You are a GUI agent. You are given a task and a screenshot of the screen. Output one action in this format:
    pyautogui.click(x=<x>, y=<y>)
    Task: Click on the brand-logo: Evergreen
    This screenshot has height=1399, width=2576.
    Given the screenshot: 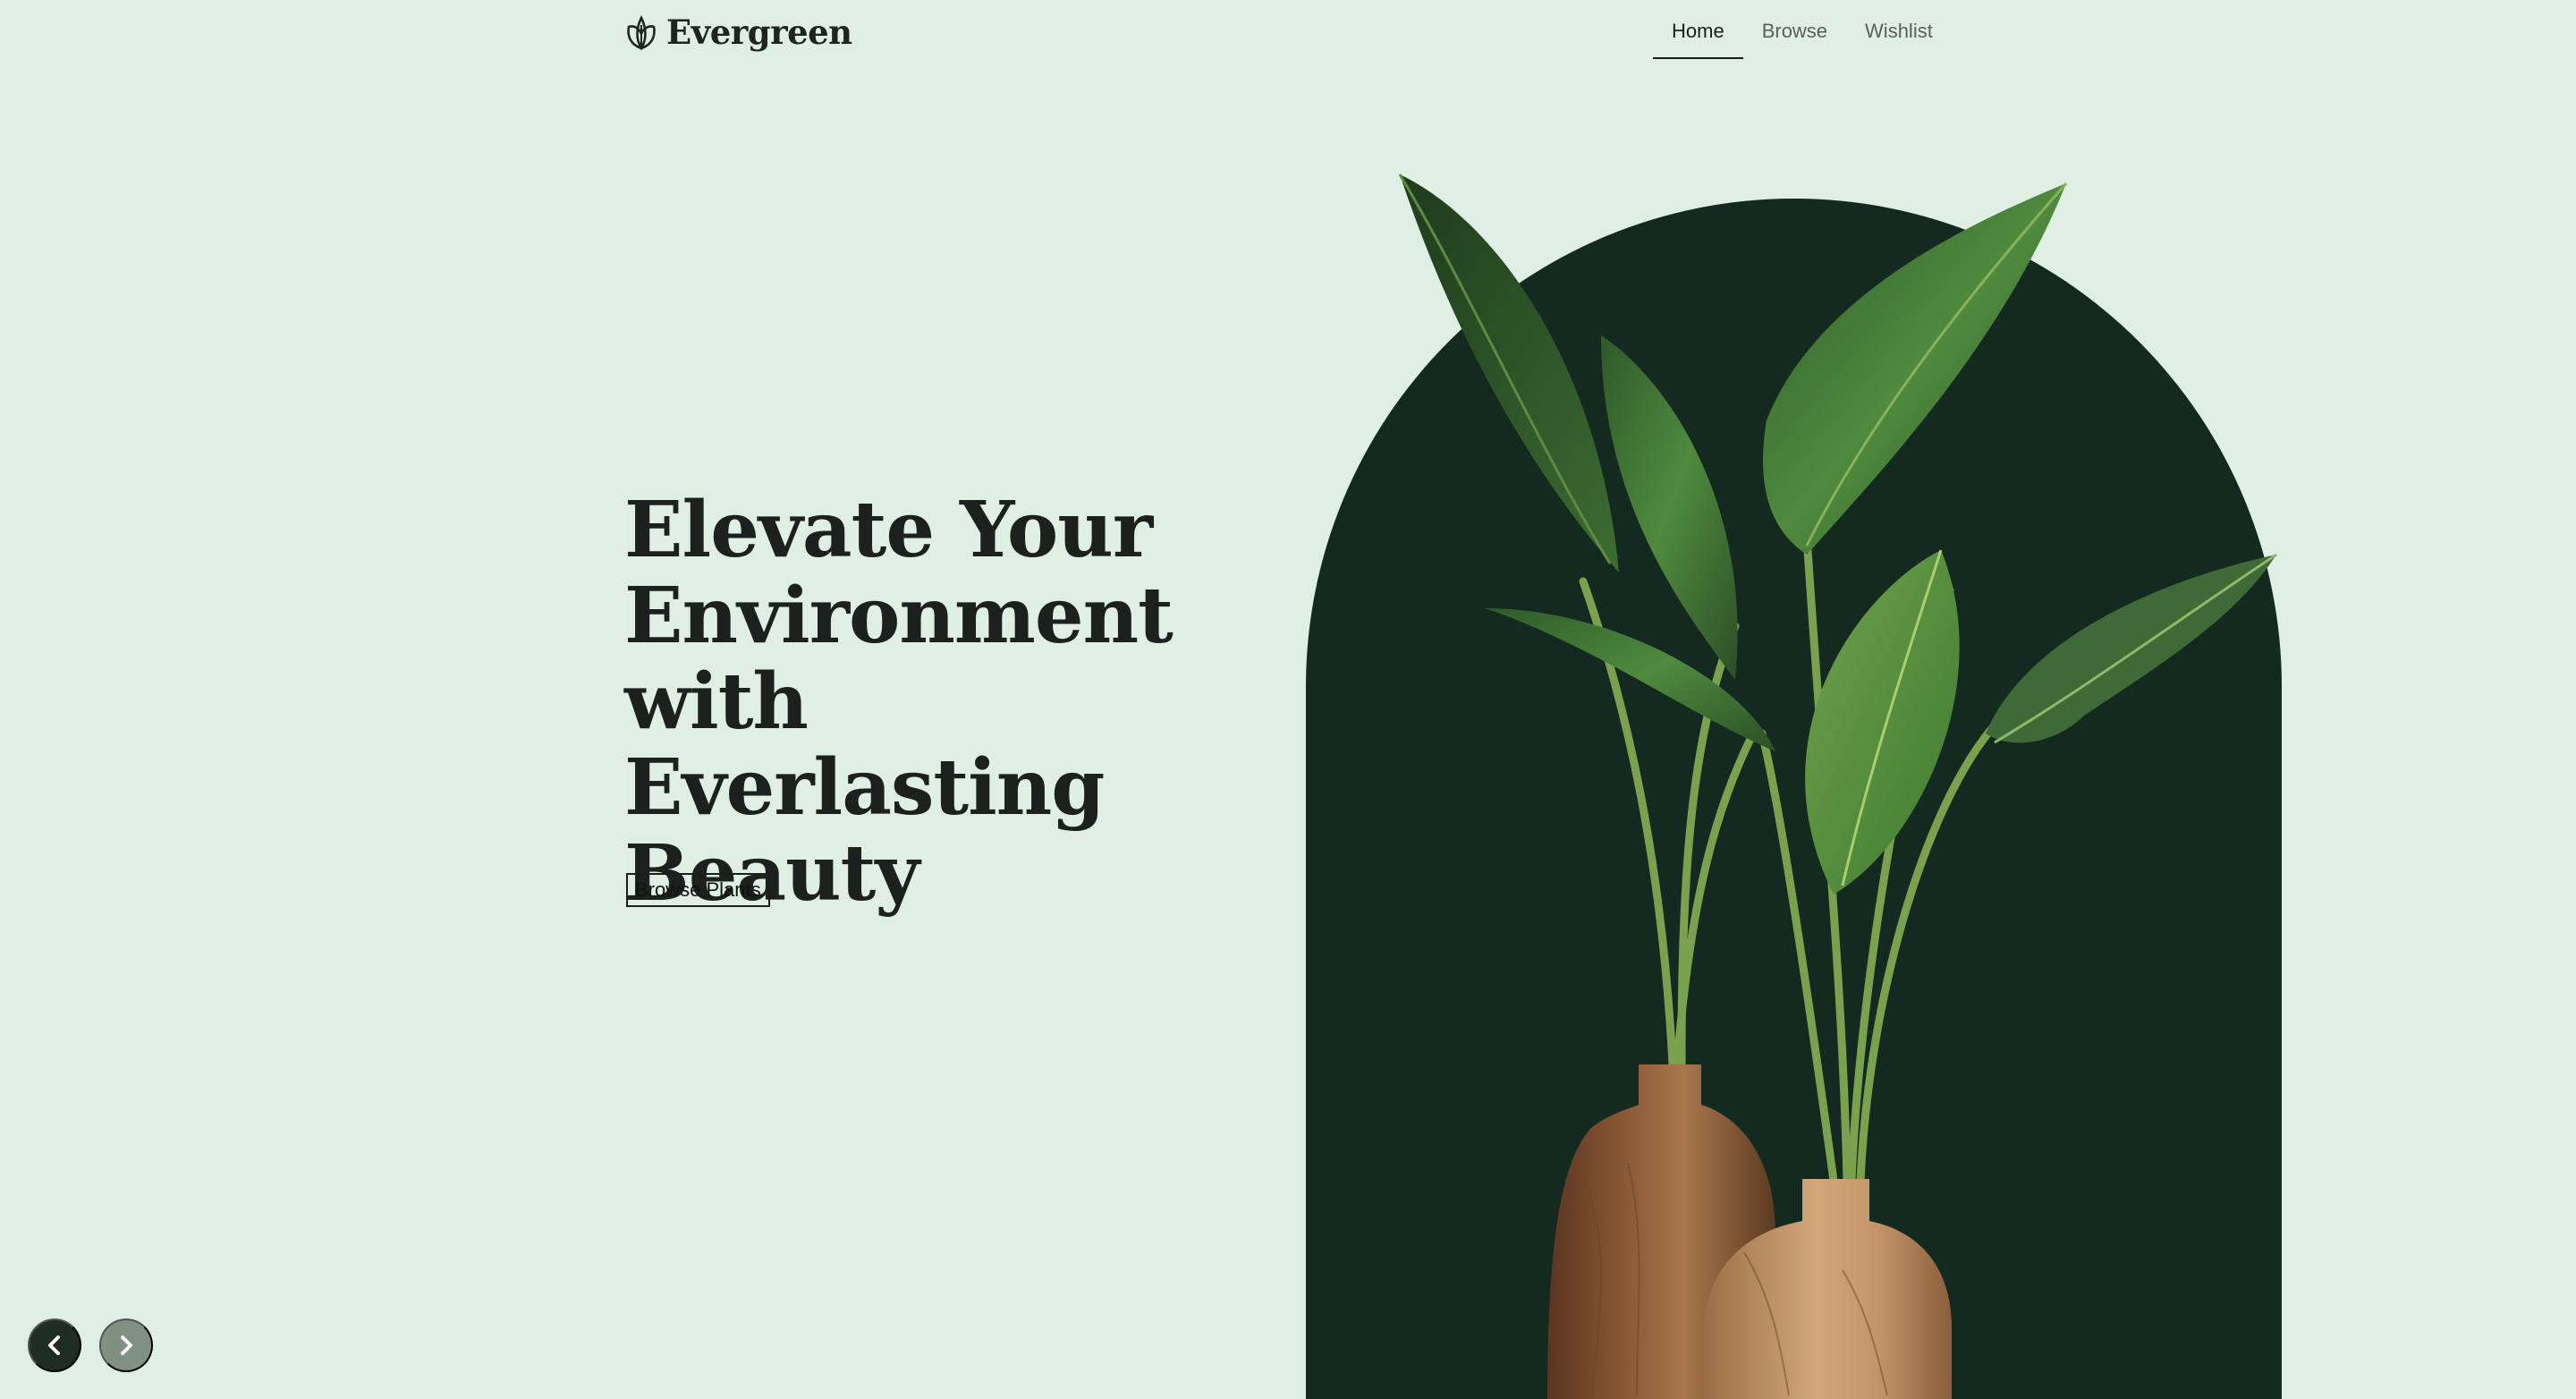 What is the action you would take?
    pyautogui.click(x=737, y=32)
    